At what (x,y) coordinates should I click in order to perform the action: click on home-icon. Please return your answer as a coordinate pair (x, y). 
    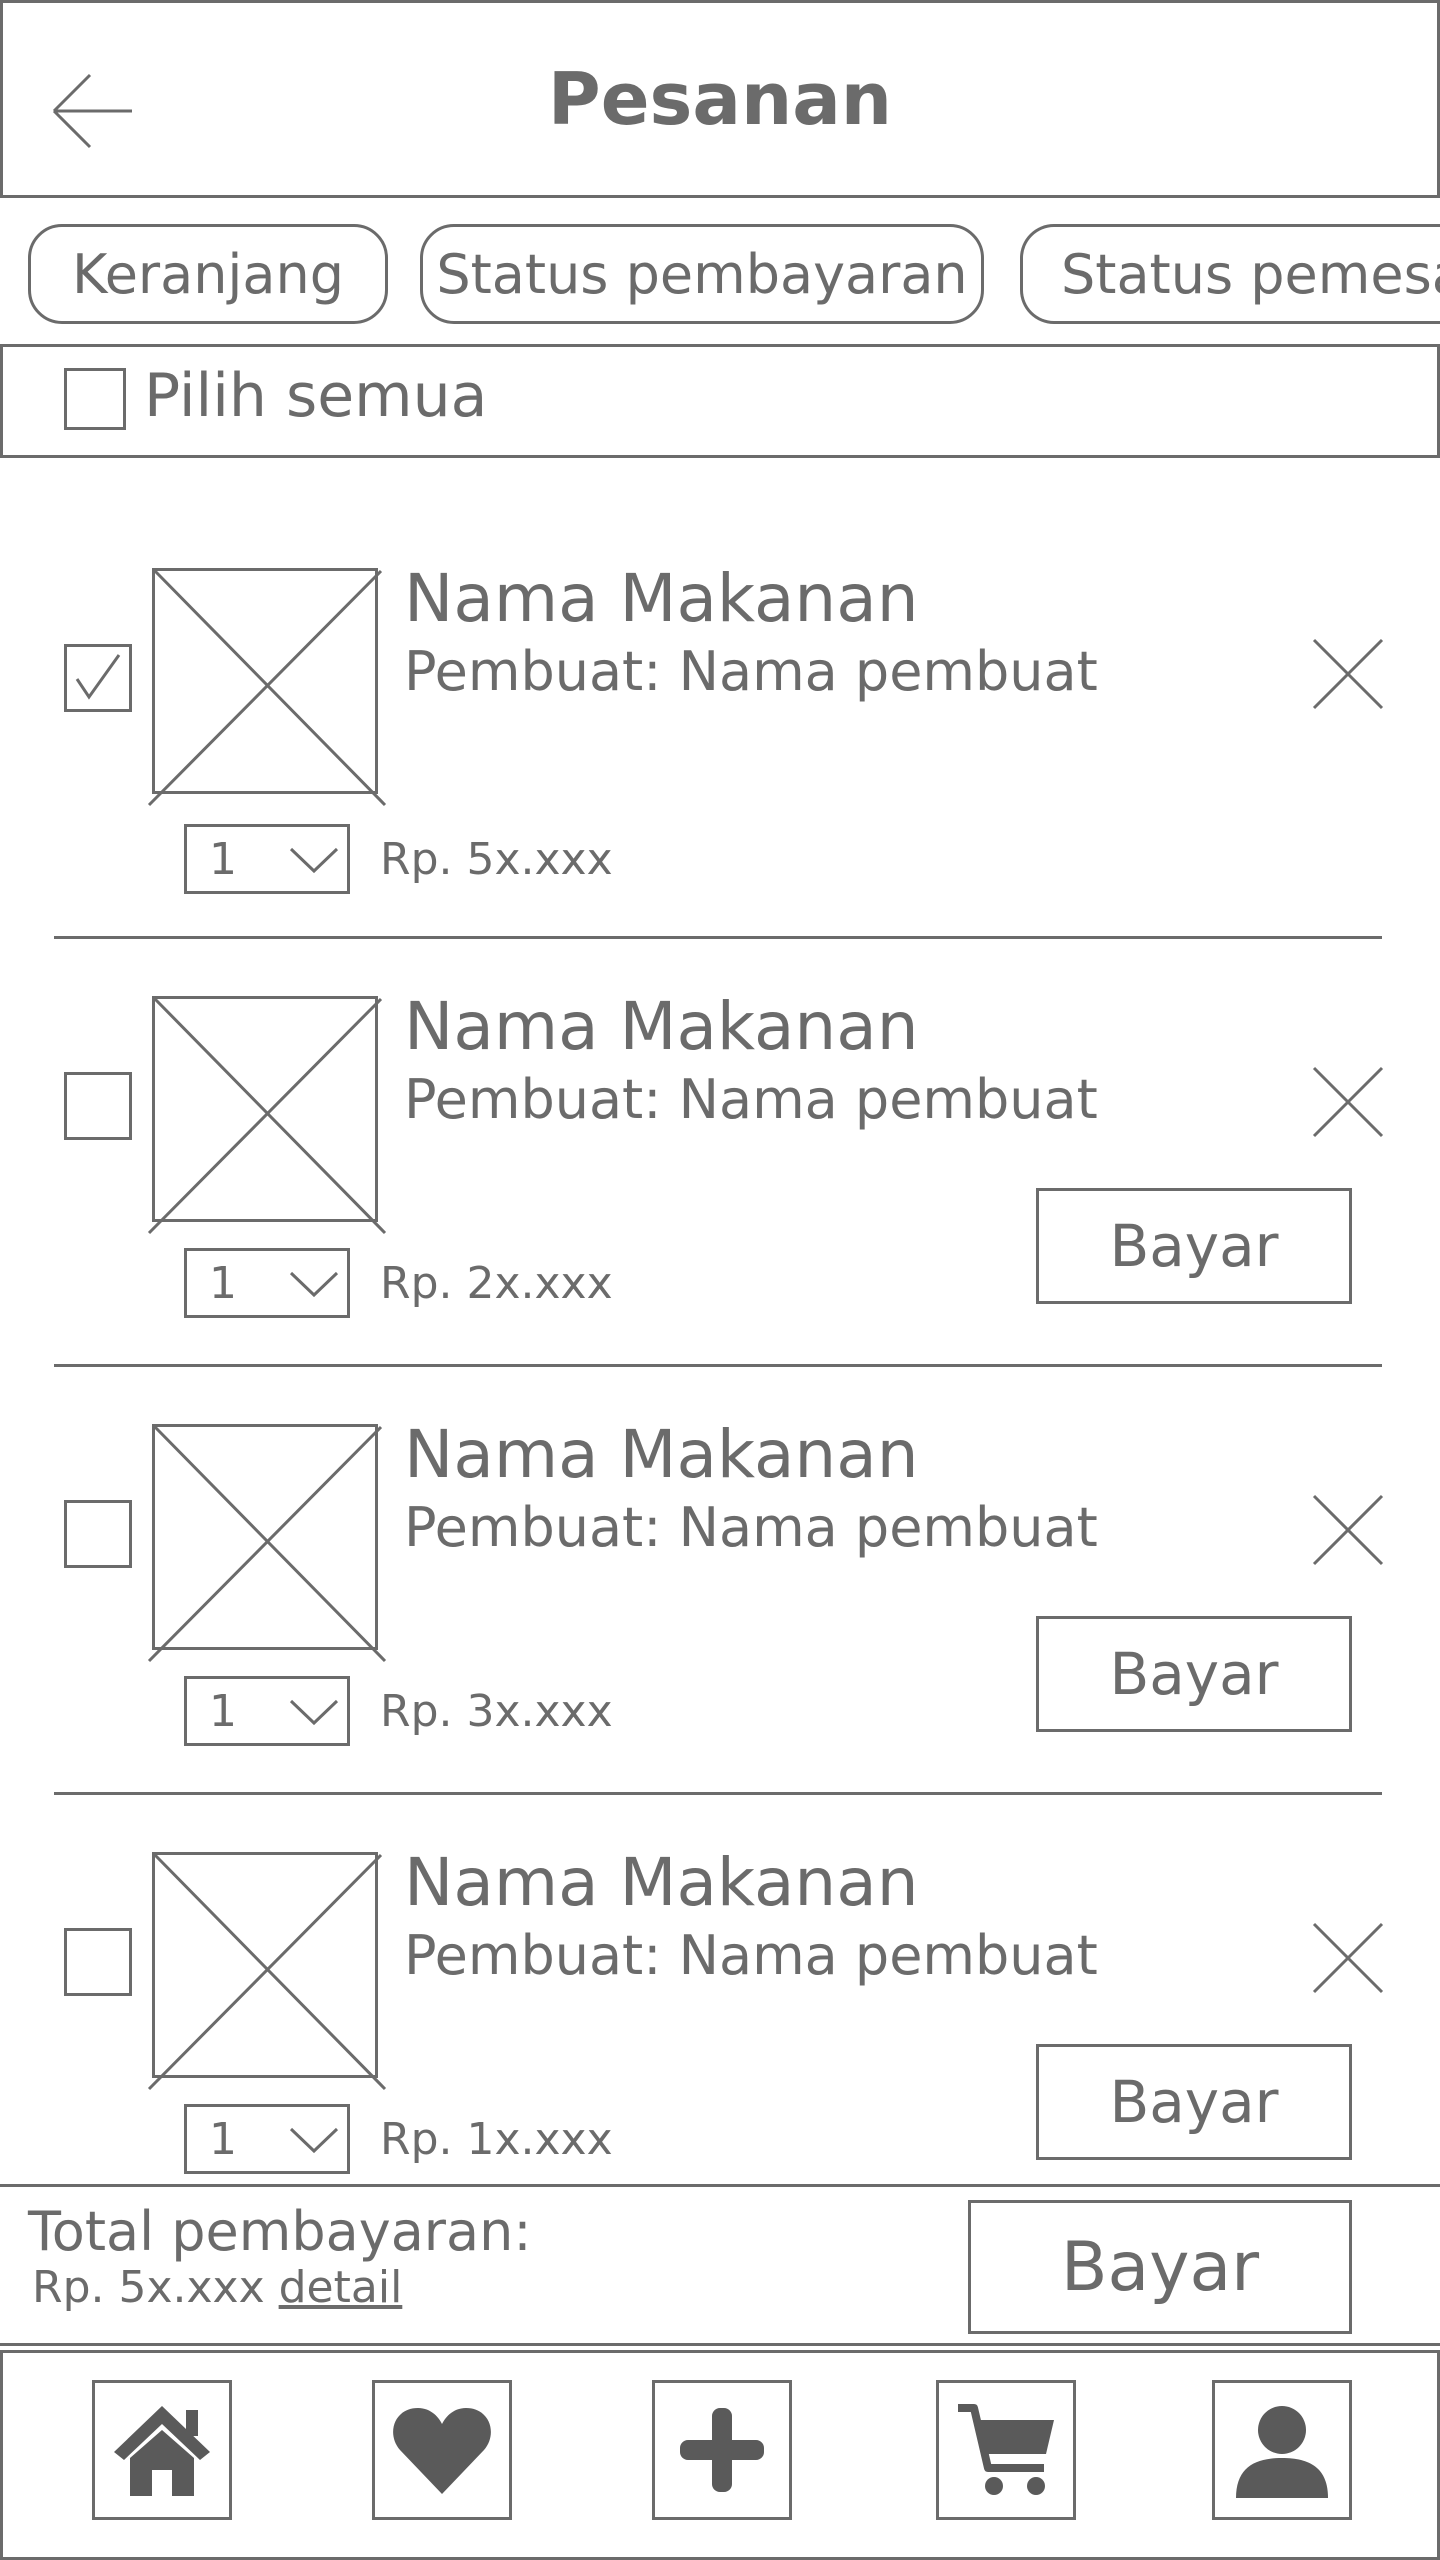
    Looking at the image, I should click on (162, 2451).